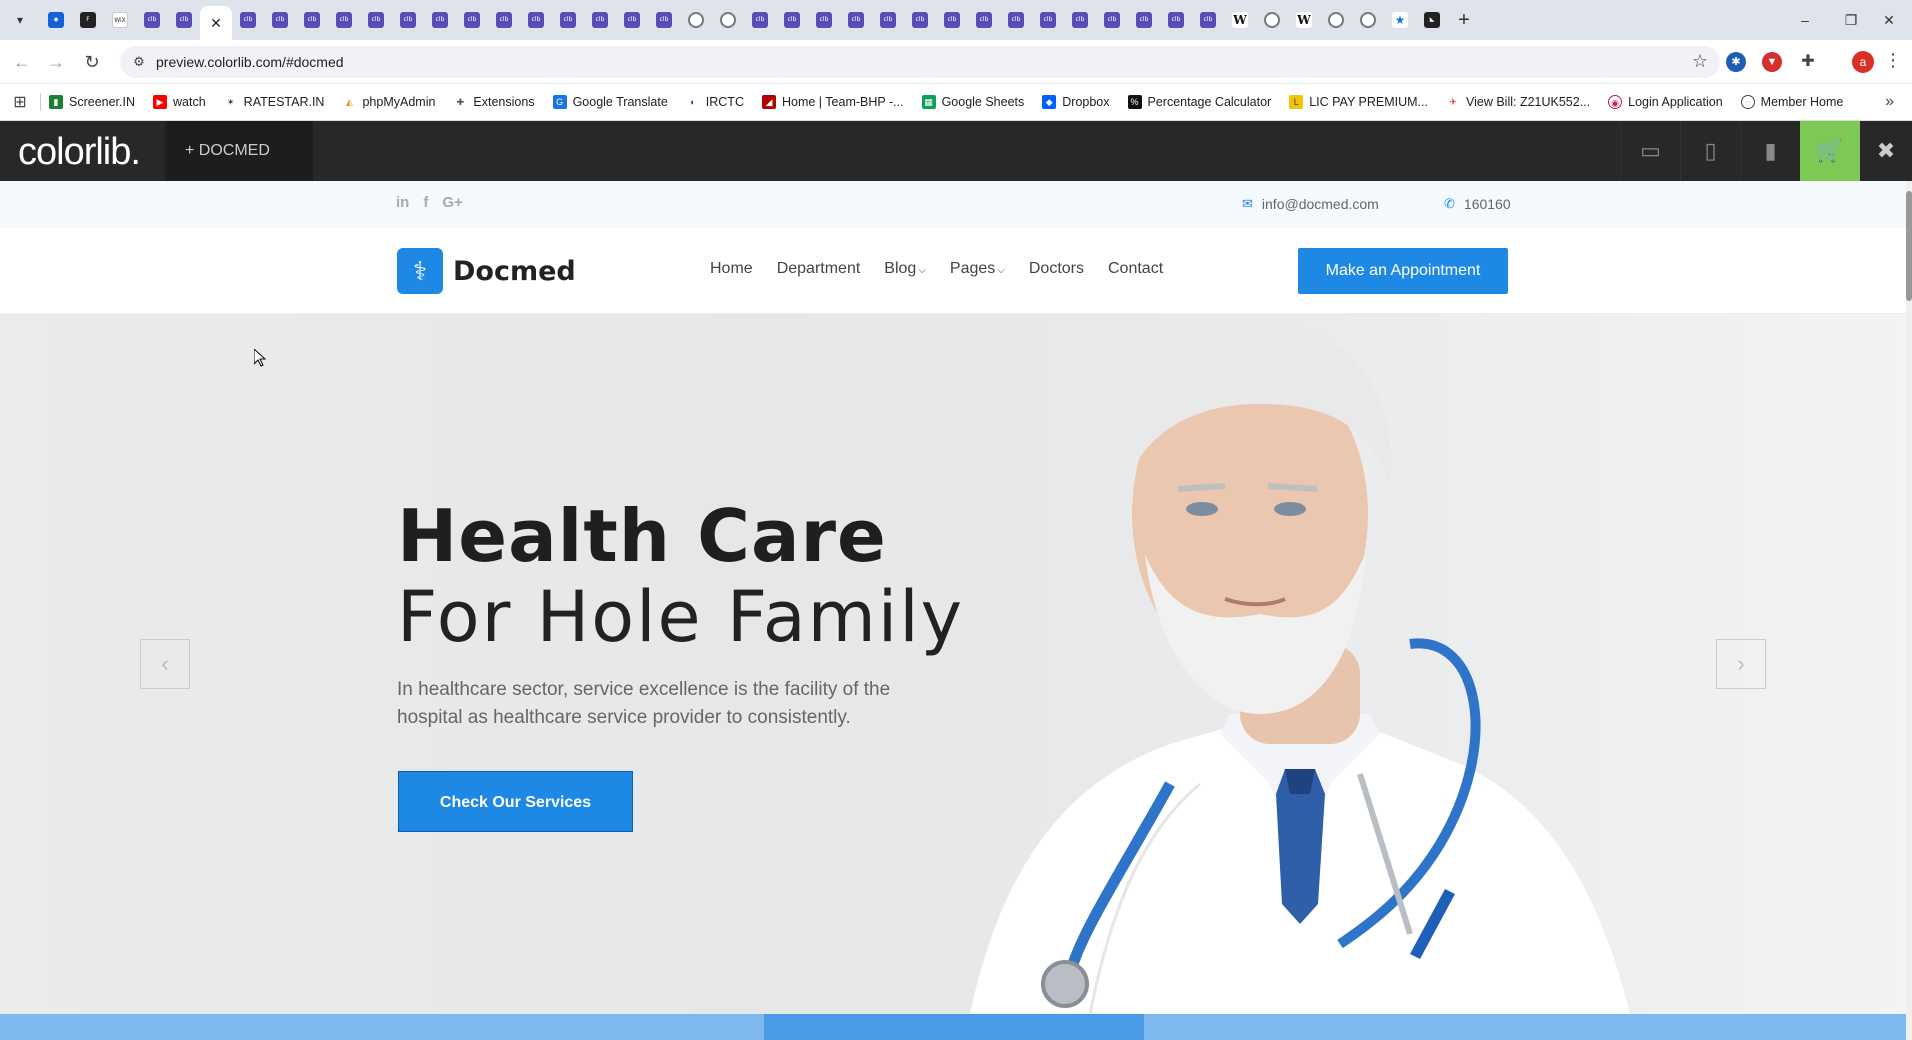 The width and height of the screenshot is (1912, 1040). I want to click on nav-home: Home, so click(731, 269).